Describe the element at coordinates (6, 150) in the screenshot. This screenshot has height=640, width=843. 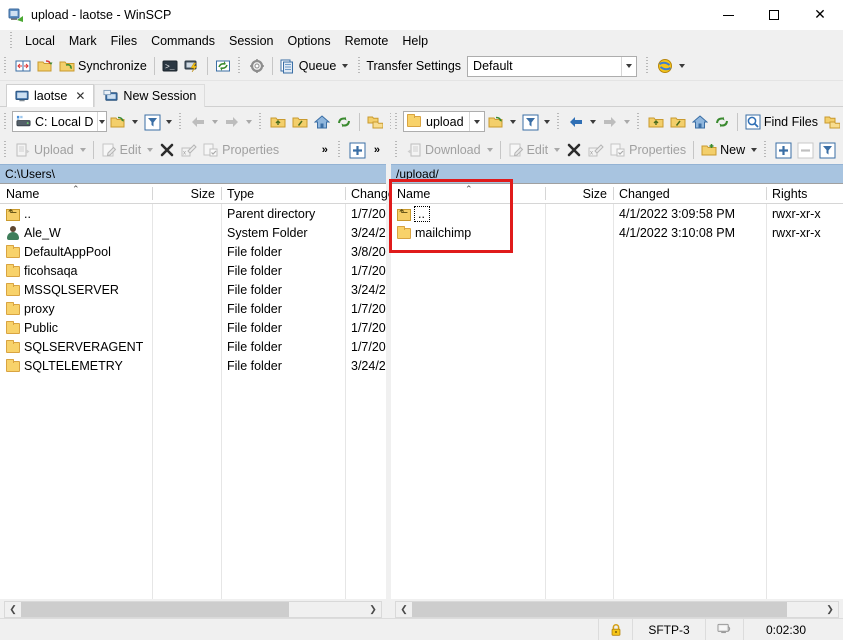
I see `local-ops-grip` at that location.